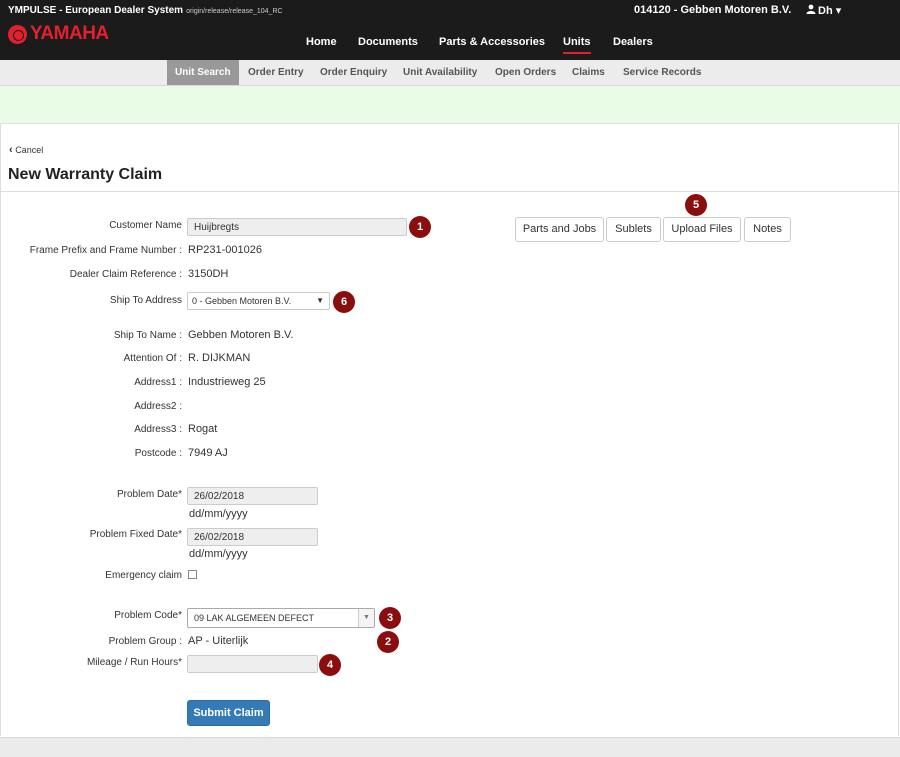  What do you see at coordinates (145, 225) in the screenshot?
I see `customer-name-label: Customer Name` at bounding box center [145, 225].